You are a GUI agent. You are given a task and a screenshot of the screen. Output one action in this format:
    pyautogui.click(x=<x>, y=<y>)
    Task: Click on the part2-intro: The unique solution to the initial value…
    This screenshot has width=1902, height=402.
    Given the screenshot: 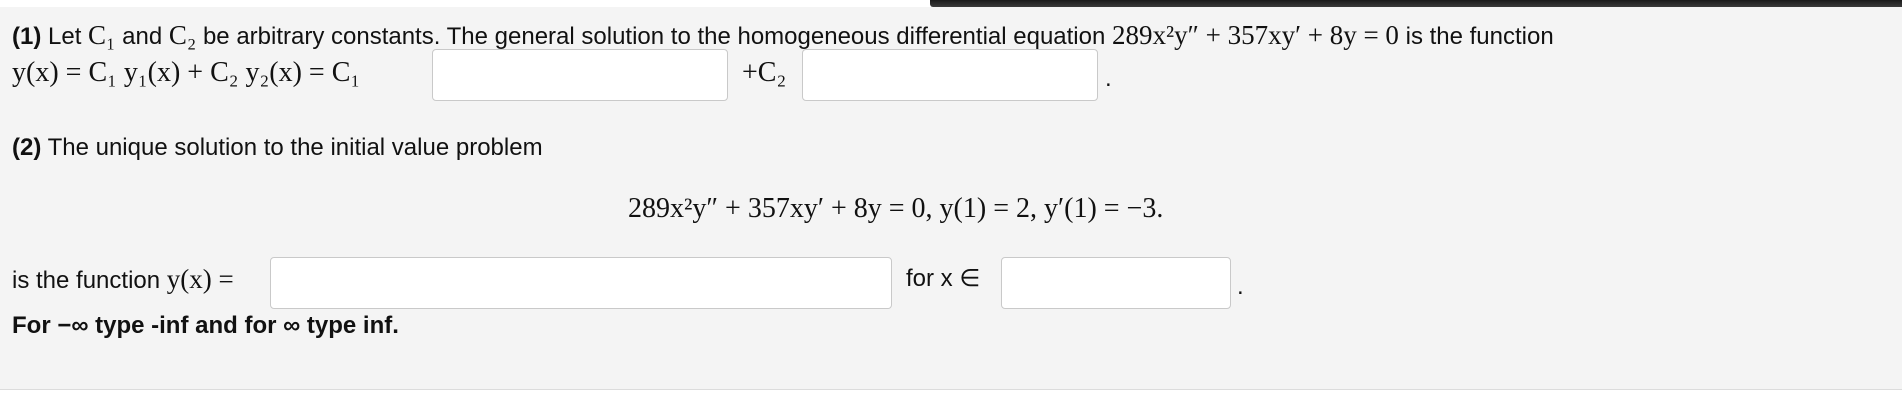 What is the action you would take?
    pyautogui.click(x=292, y=147)
    